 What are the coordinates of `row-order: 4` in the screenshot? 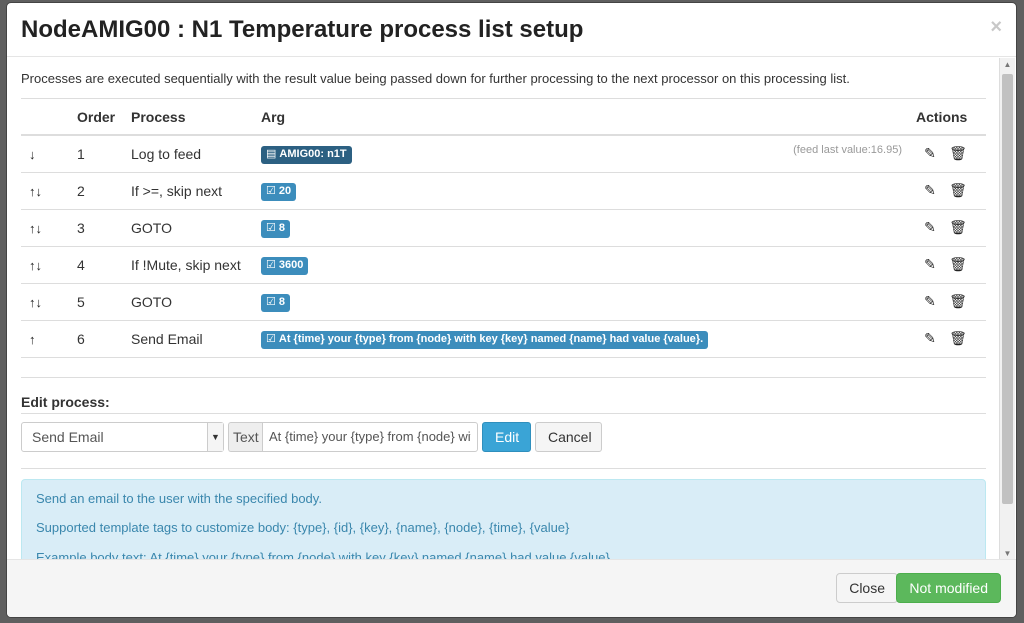 It's located at (104, 265).